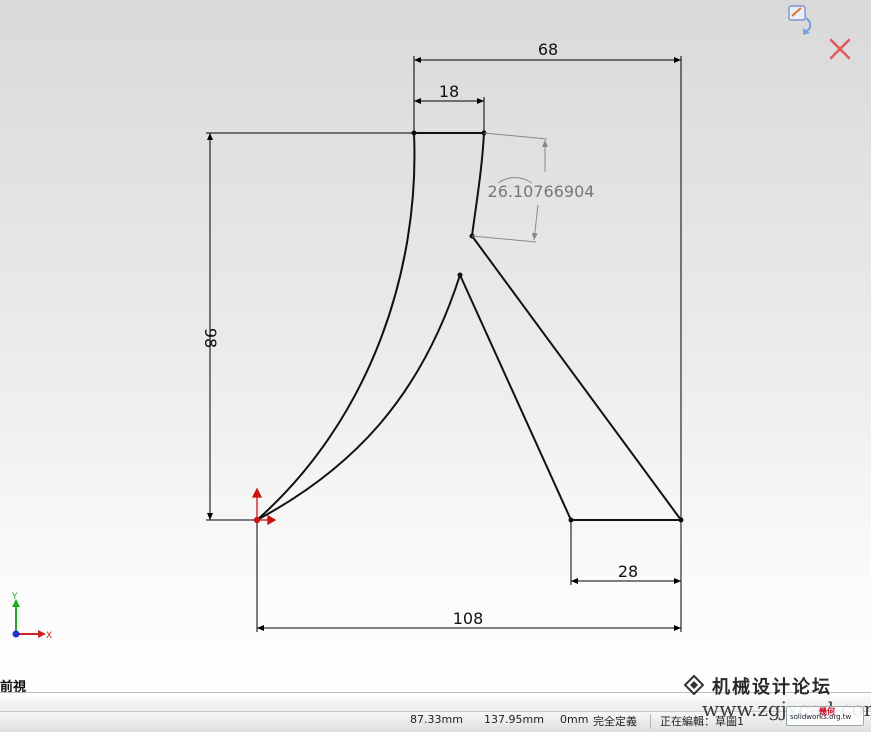 Image resolution: width=871 pixels, height=732 pixels. What do you see at coordinates (615, 721) in the screenshot?
I see `status-sketch-state: 完全定義` at bounding box center [615, 721].